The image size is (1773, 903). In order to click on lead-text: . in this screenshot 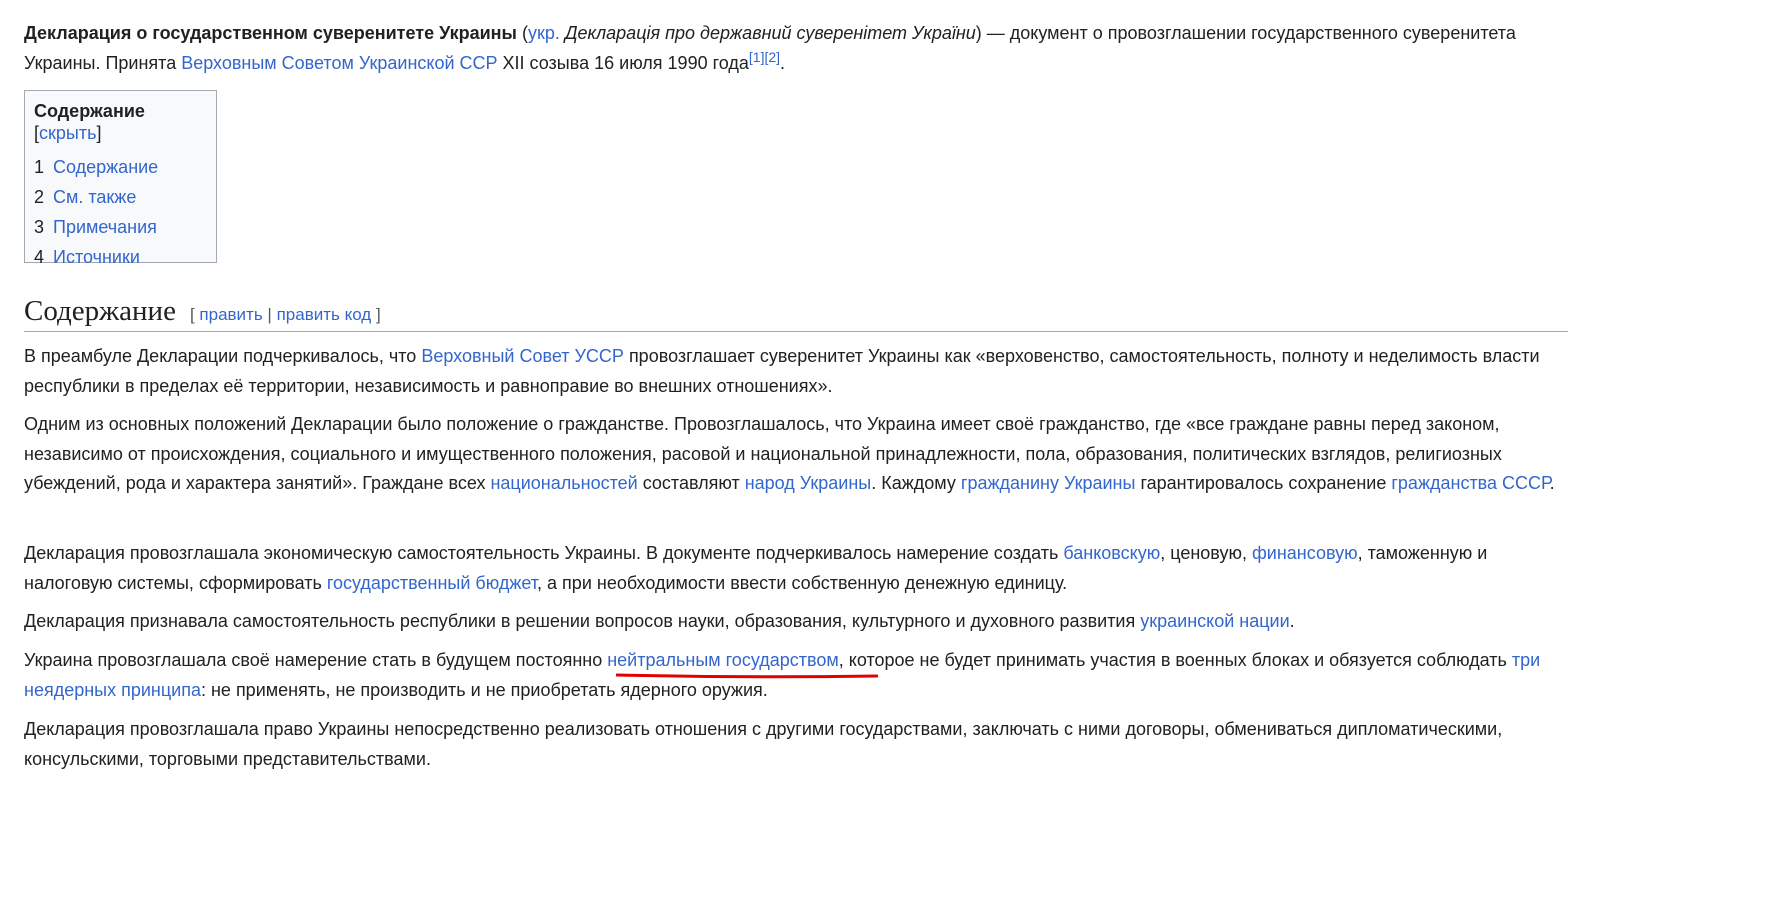, I will do `click(783, 62)`.